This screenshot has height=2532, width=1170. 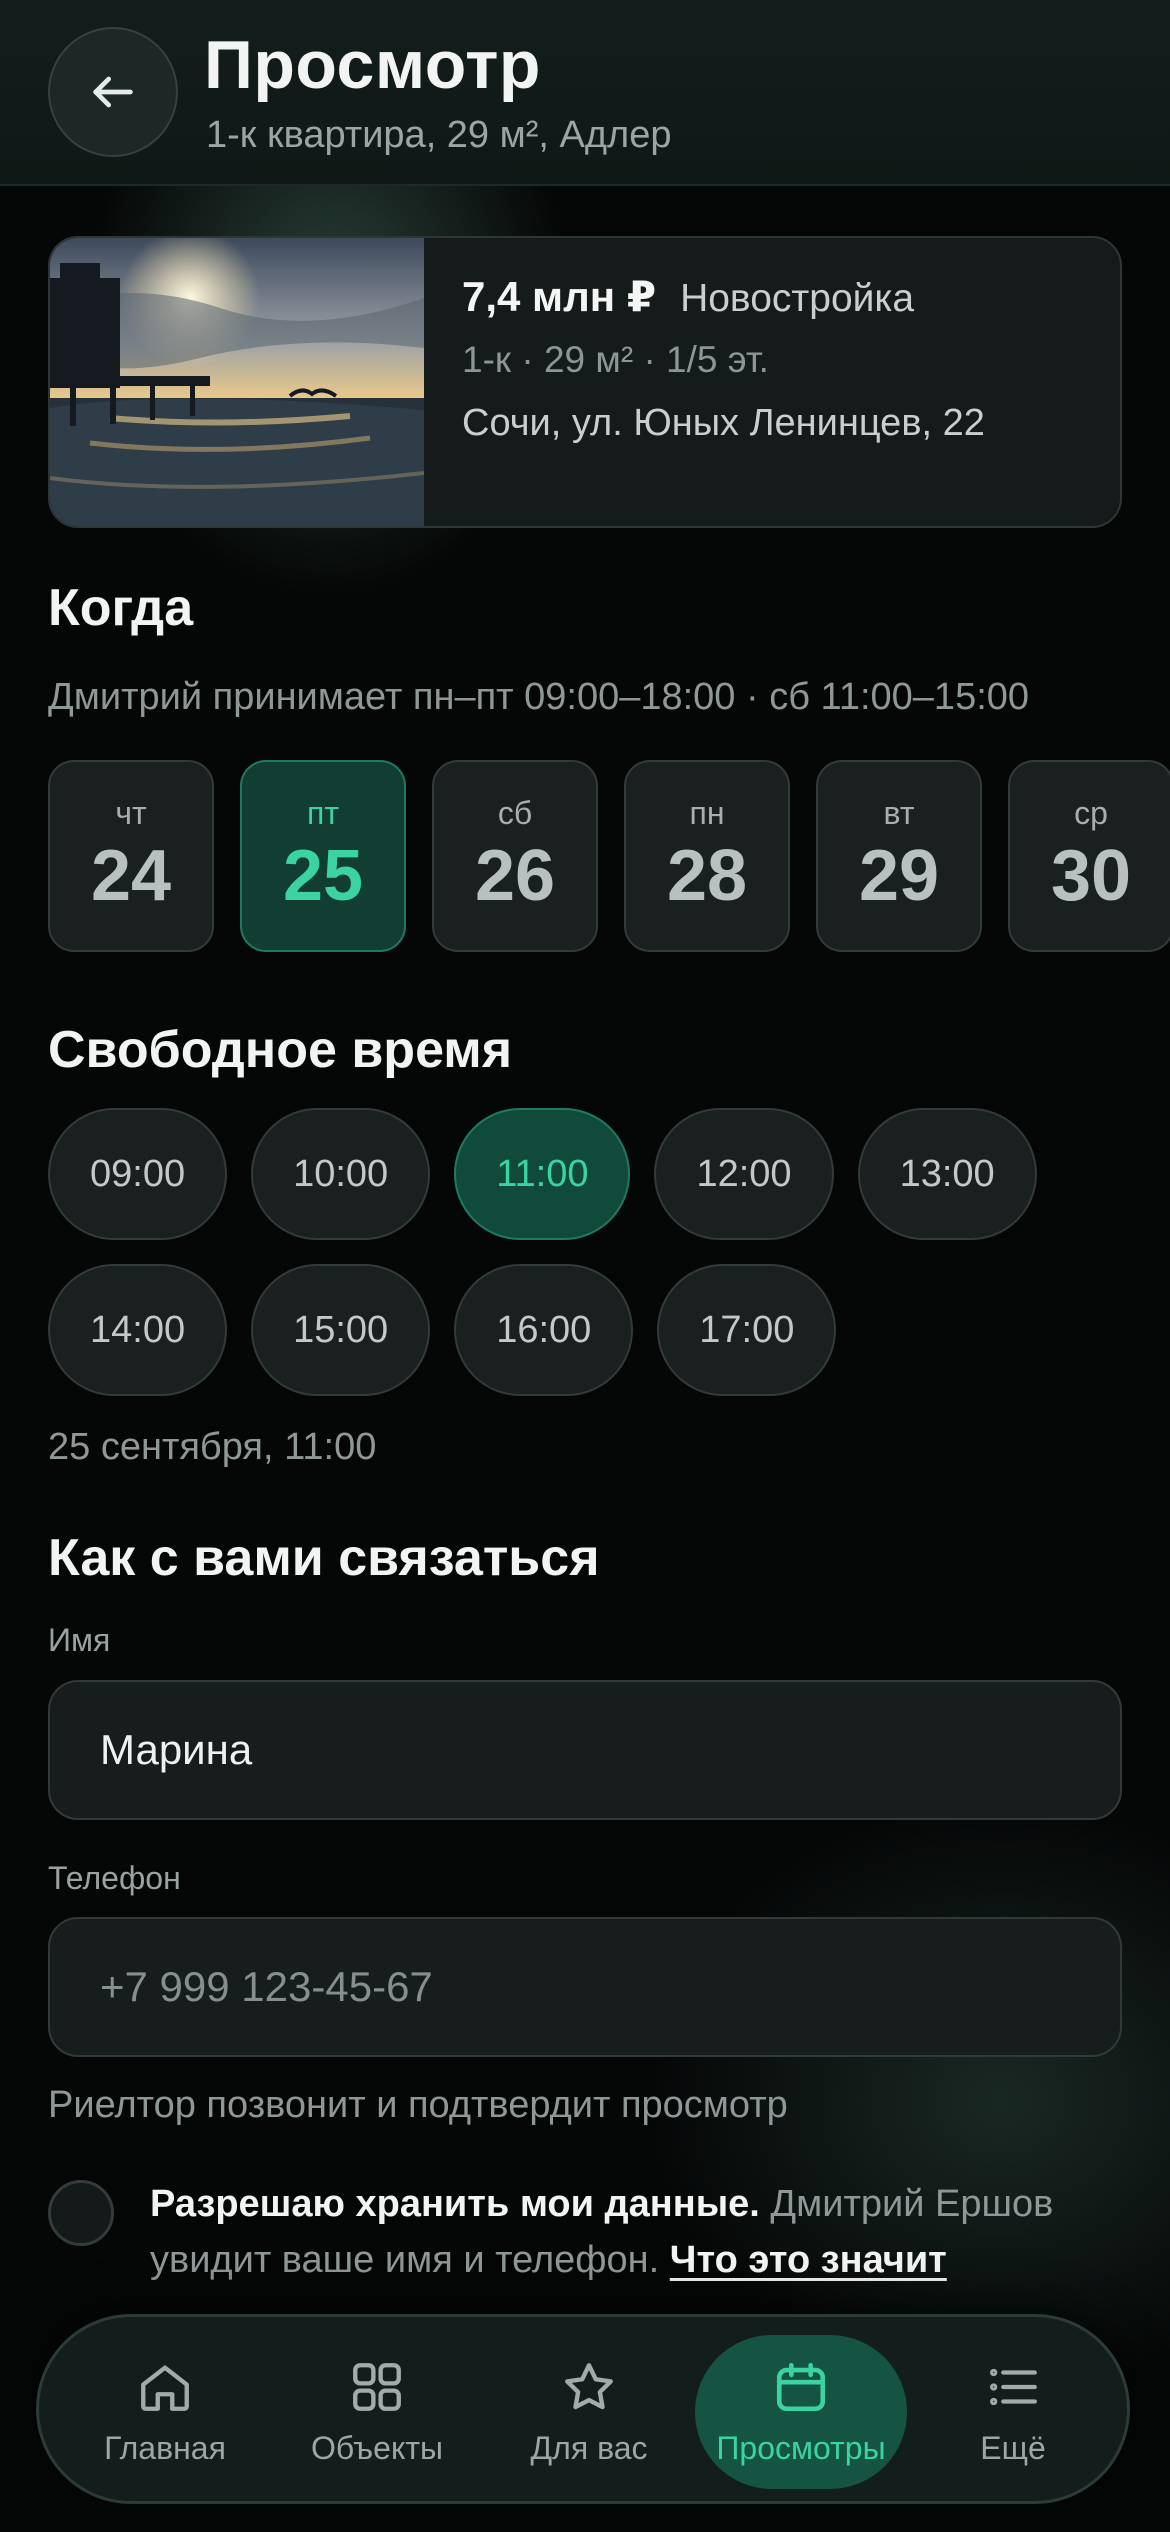 What do you see at coordinates (212, 1447) in the screenshot?
I see `selection-summary: 25 сентября, 11:00` at bounding box center [212, 1447].